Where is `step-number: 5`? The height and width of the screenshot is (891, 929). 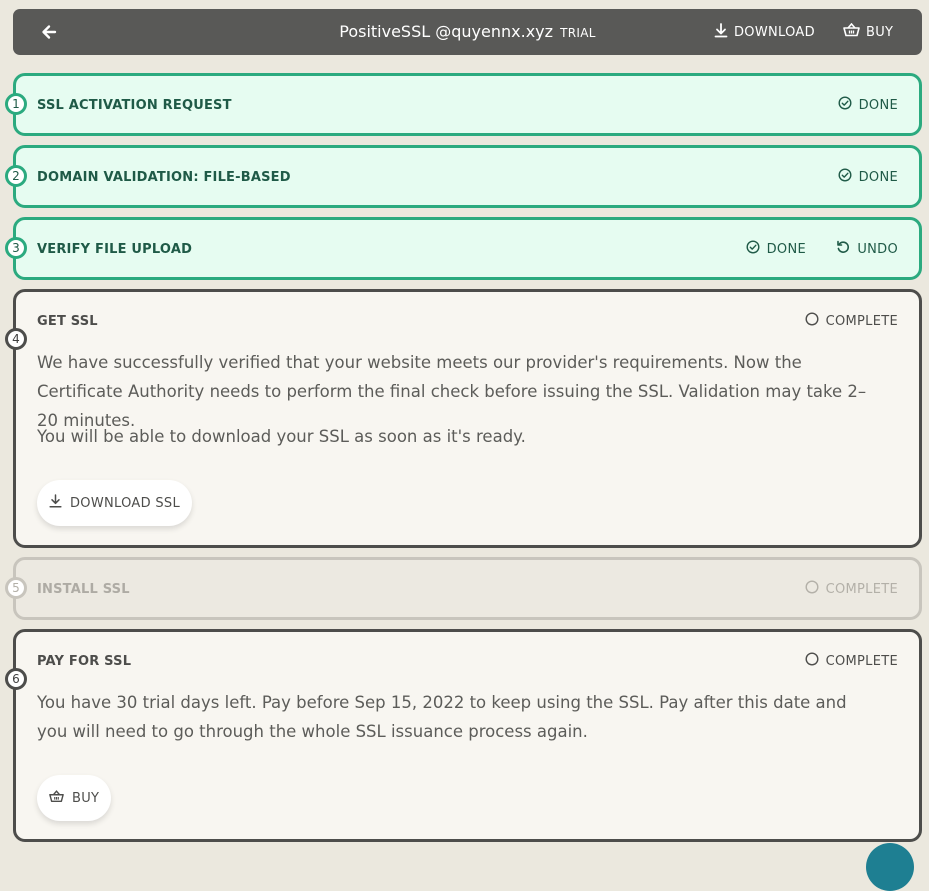 step-number: 5 is located at coordinates (16, 588).